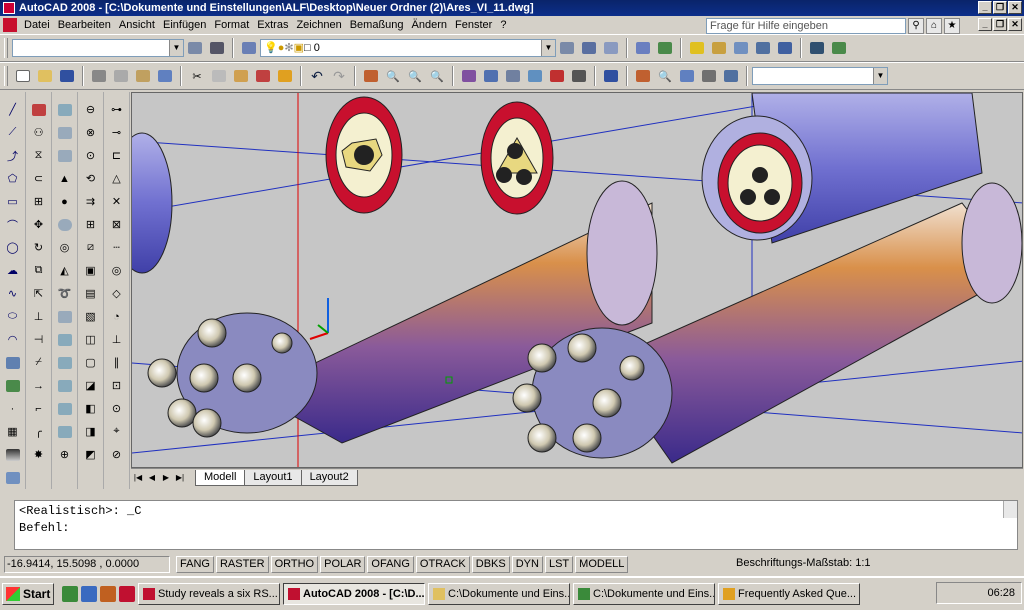  Describe the element at coordinates (117, 201) in the screenshot. I see `snap-intersection-icon: ✕` at that location.